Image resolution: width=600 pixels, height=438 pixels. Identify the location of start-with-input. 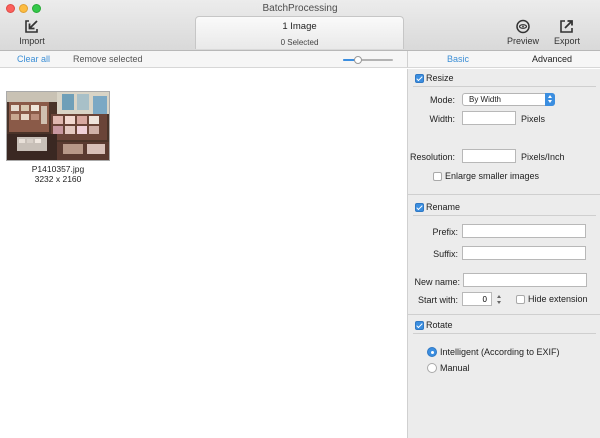
(477, 299).